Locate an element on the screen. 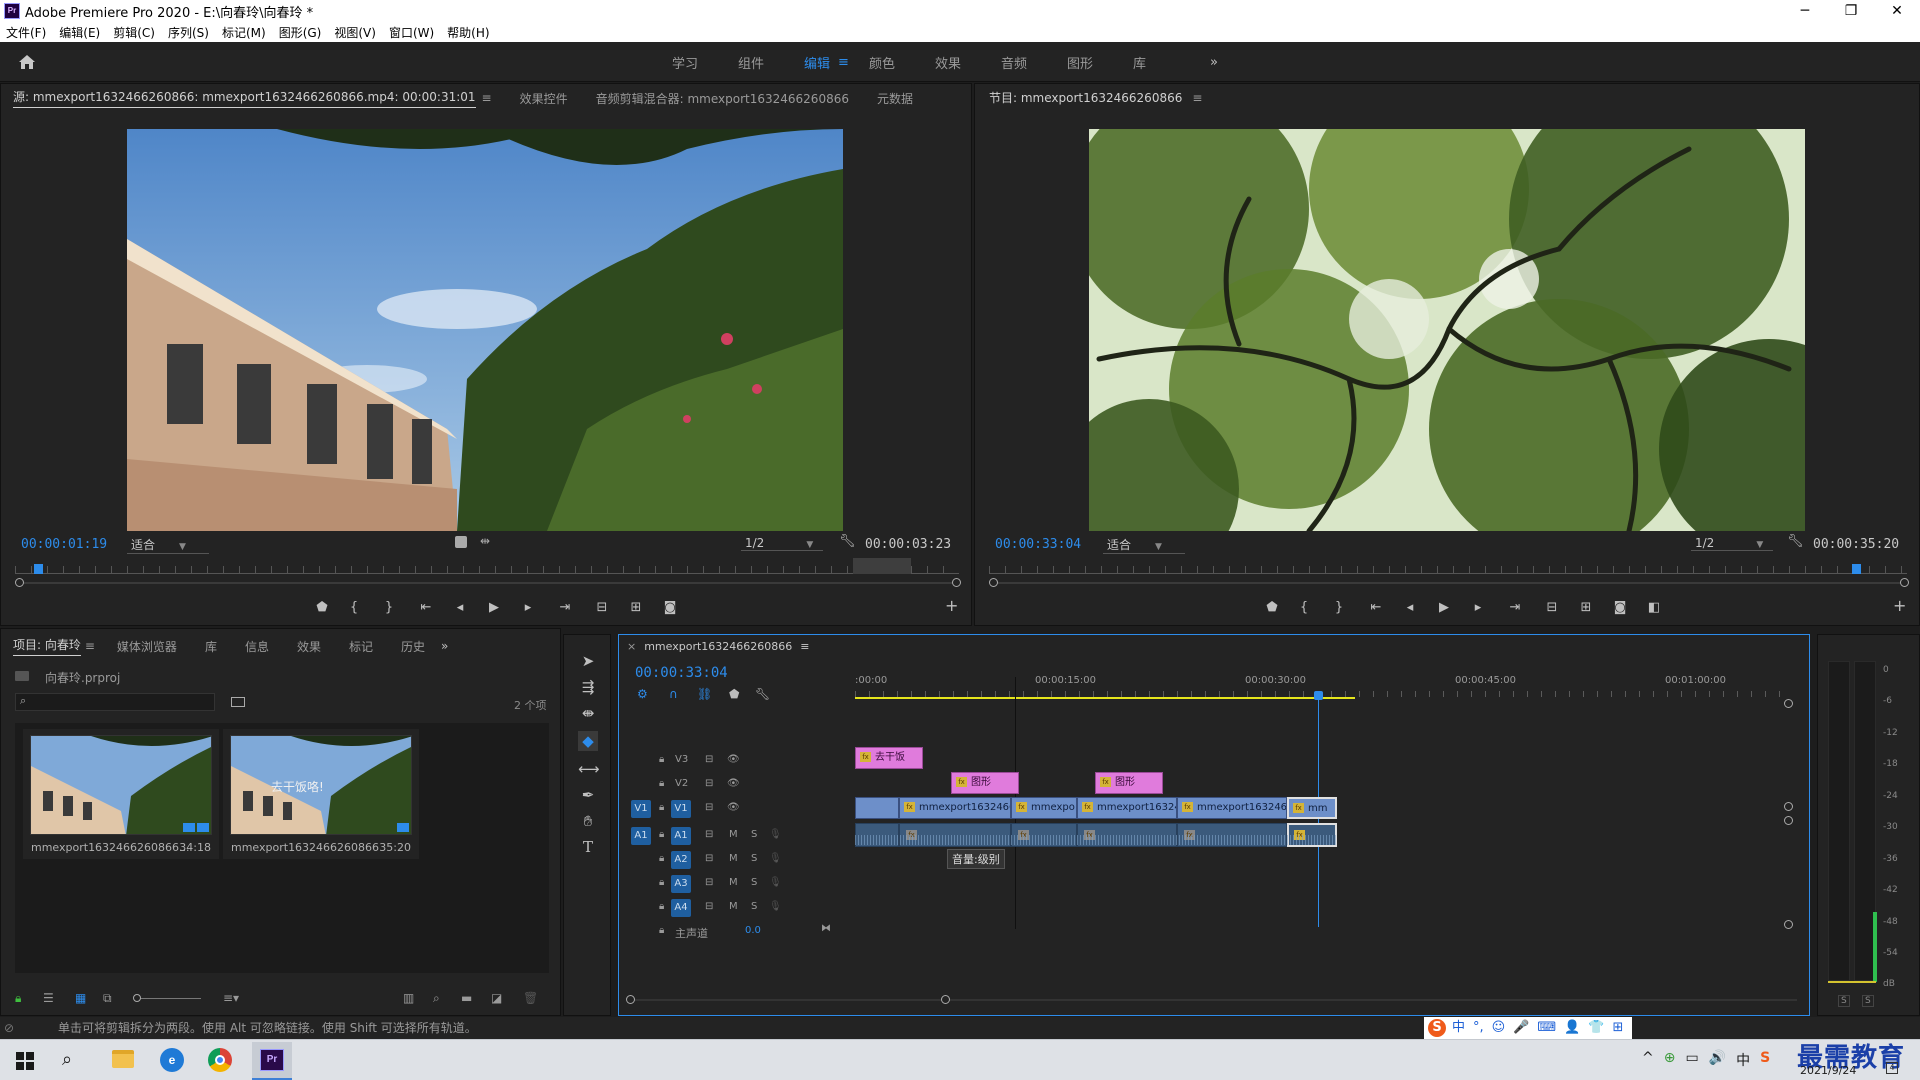 The width and height of the screenshot is (1920, 1080). program-current-timecode: 00:00:33:04 is located at coordinates (1038, 544).